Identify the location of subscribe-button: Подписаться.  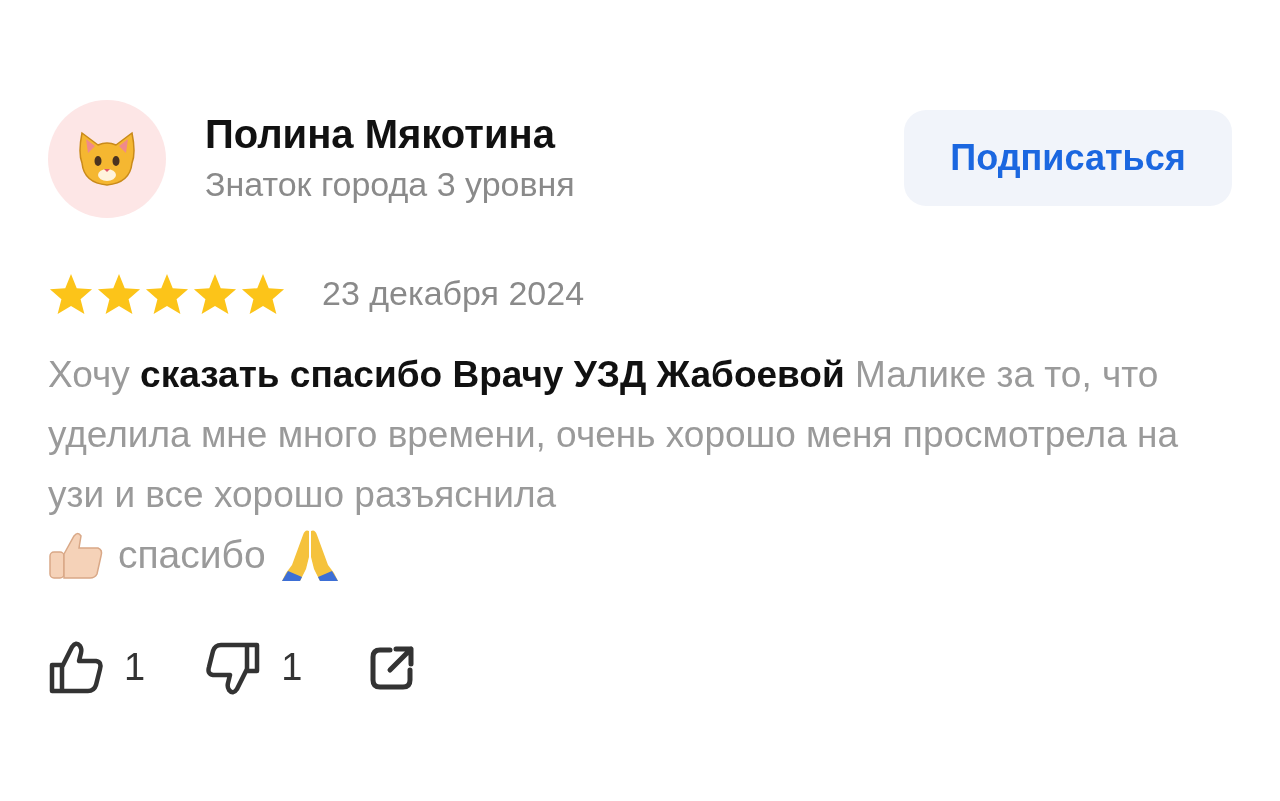
(1068, 158).